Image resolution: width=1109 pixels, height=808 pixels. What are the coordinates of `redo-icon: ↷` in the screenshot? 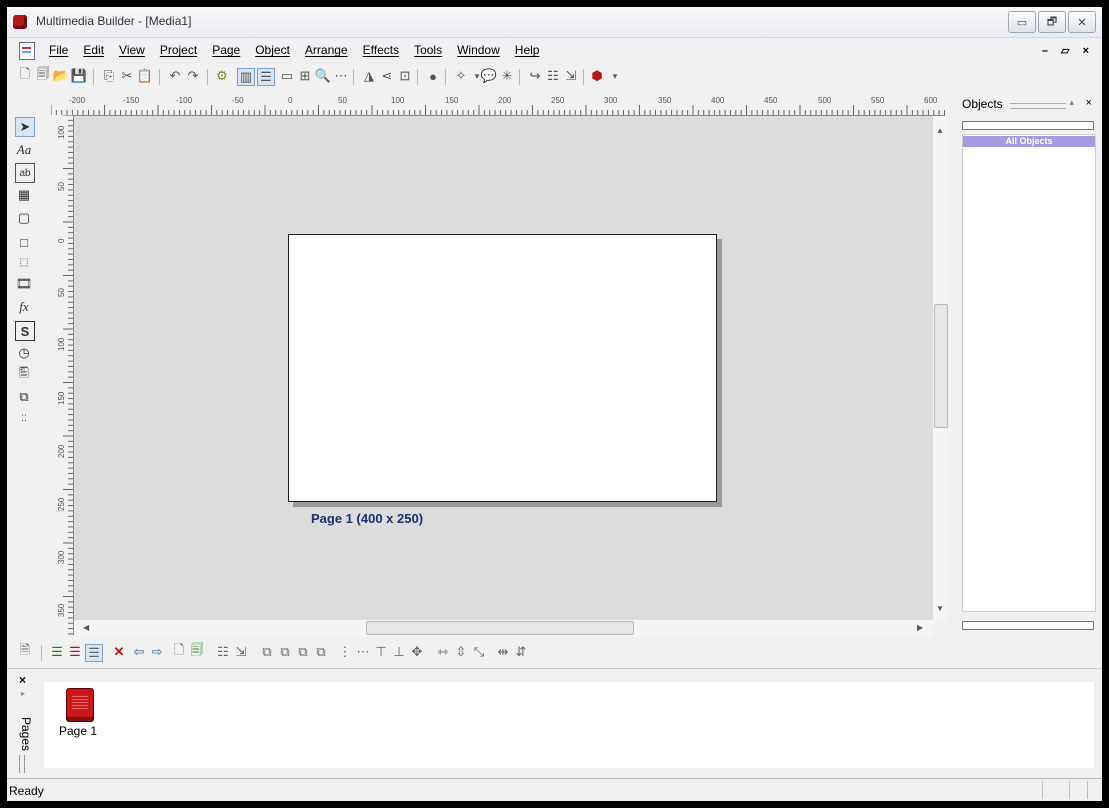 It's located at (193, 76).